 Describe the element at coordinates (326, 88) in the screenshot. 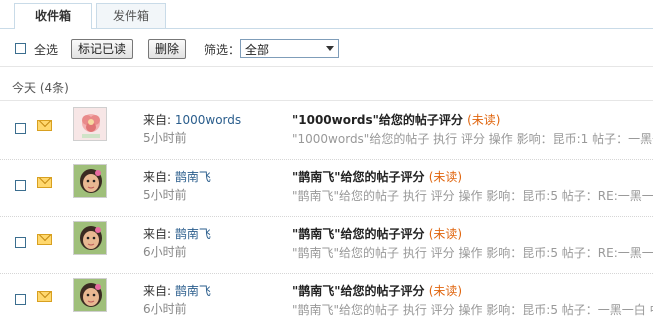

I see `section-today: 今天 (4条)` at that location.